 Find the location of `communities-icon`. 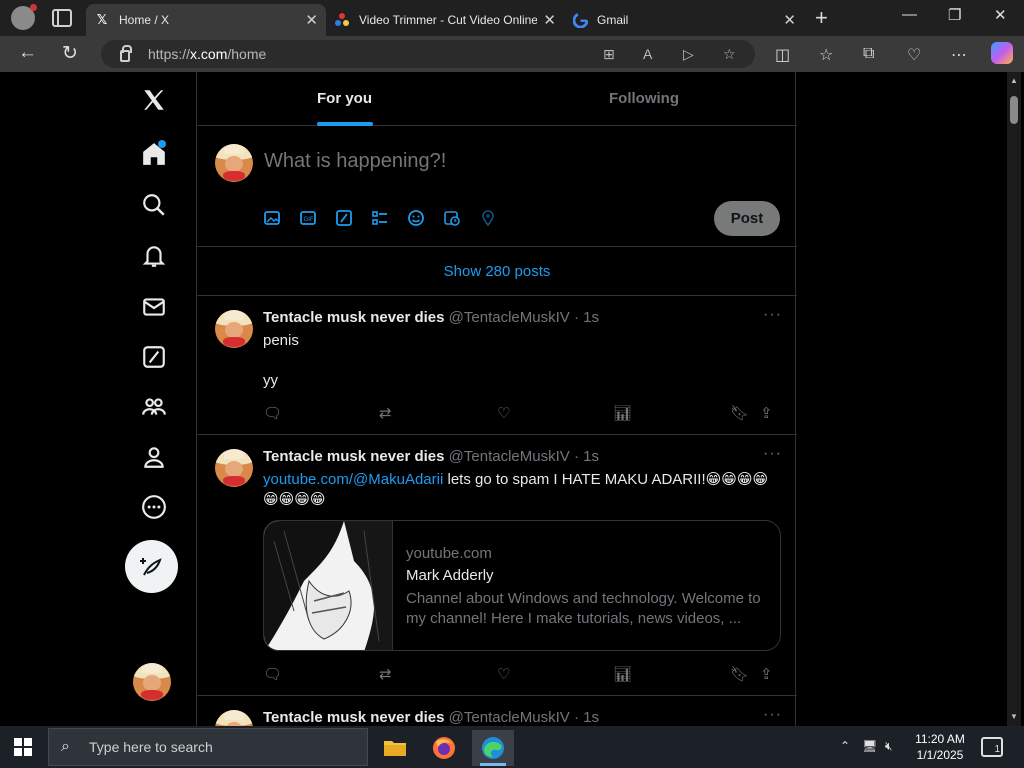

communities-icon is located at coordinates (153, 407).